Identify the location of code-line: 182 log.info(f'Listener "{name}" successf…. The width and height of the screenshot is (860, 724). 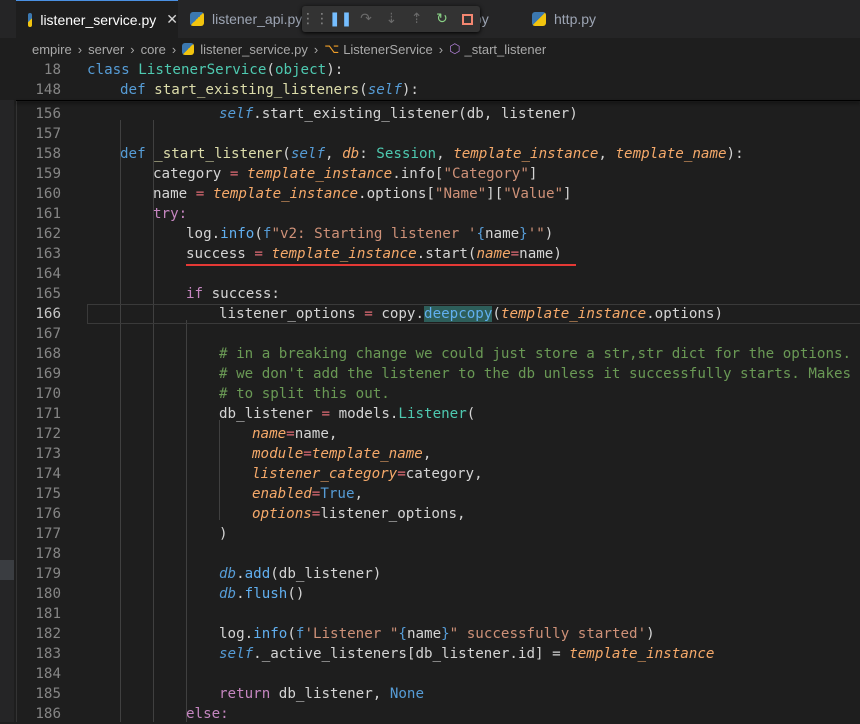
(430, 634).